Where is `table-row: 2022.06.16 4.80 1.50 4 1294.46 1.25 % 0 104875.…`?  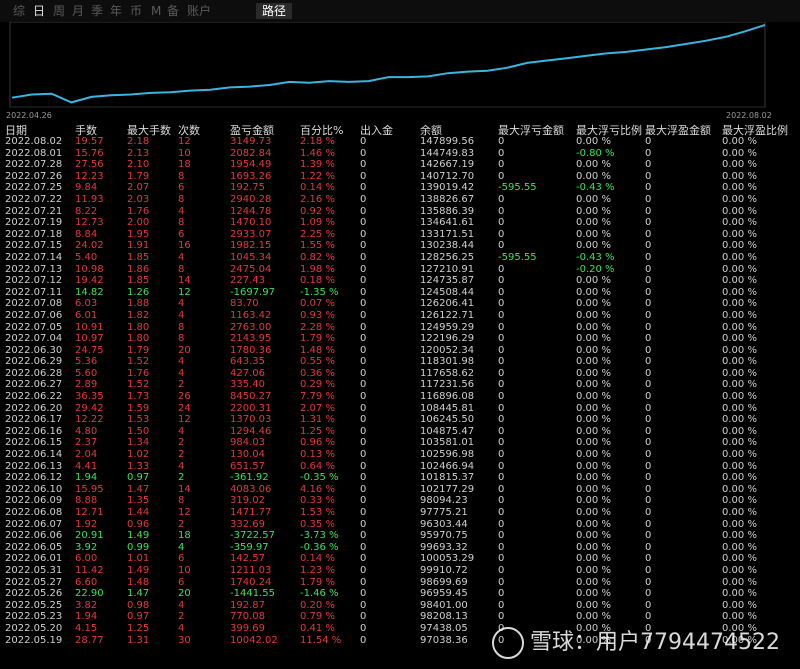
table-row: 2022.06.16 4.80 1.50 4 1294.46 1.25 % 0 104875.… is located at coordinates (400, 432).